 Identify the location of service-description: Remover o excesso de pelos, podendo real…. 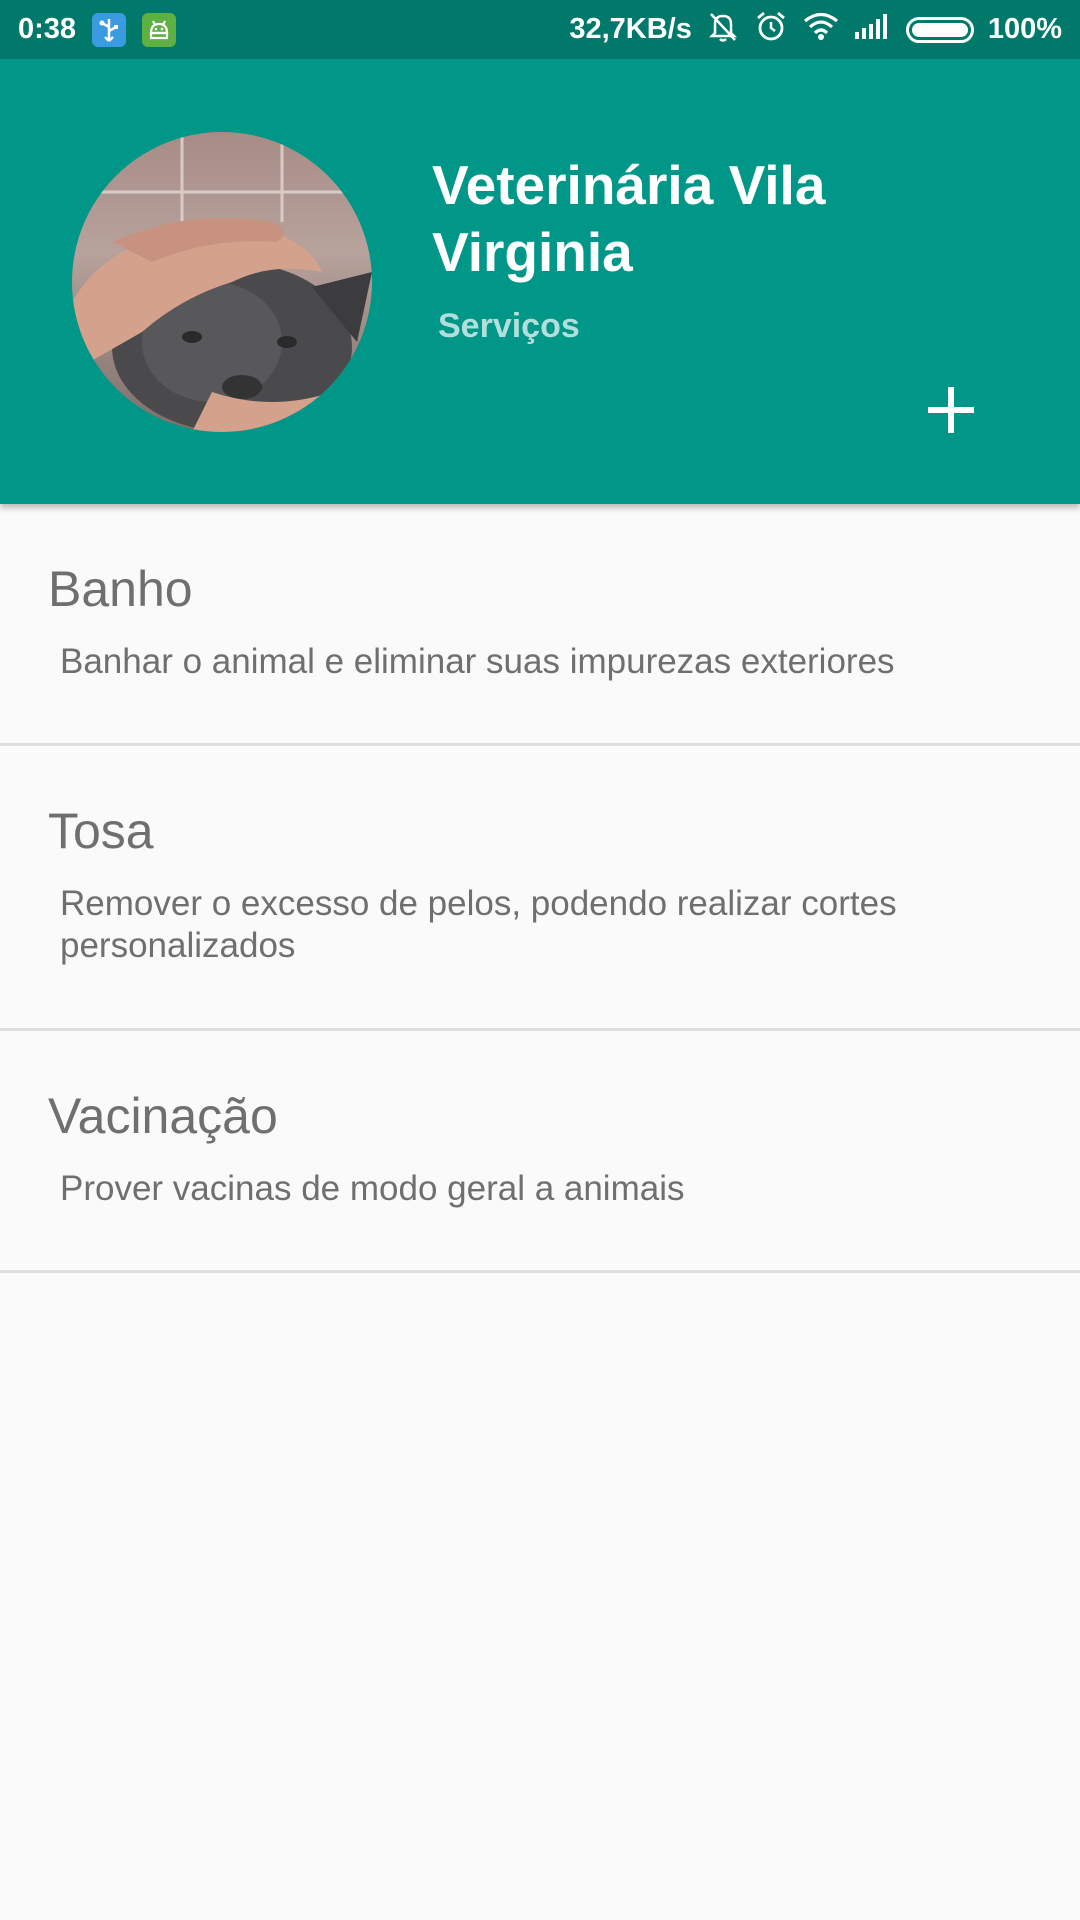
(478, 924).